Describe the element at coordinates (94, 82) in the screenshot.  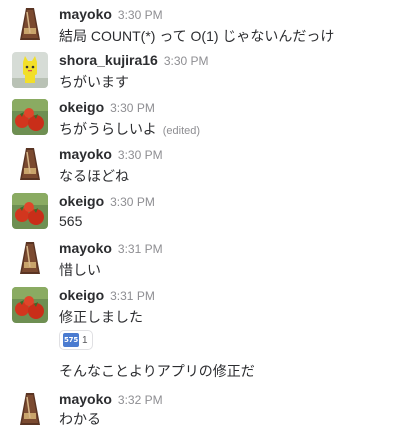
I see `message-text: ちがいます` at that location.